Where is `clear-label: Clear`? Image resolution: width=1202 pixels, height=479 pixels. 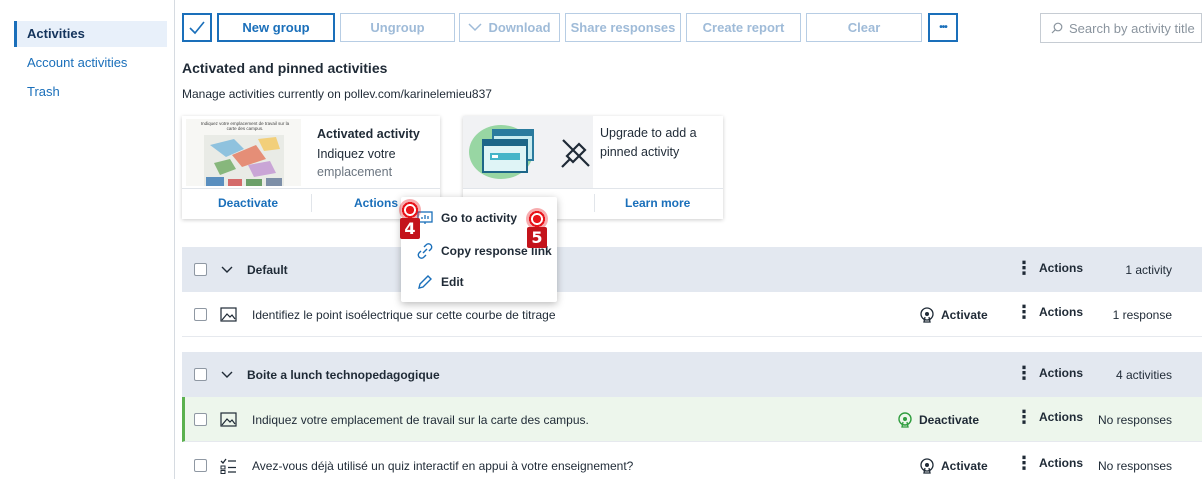
clear-label: Clear is located at coordinates (864, 27).